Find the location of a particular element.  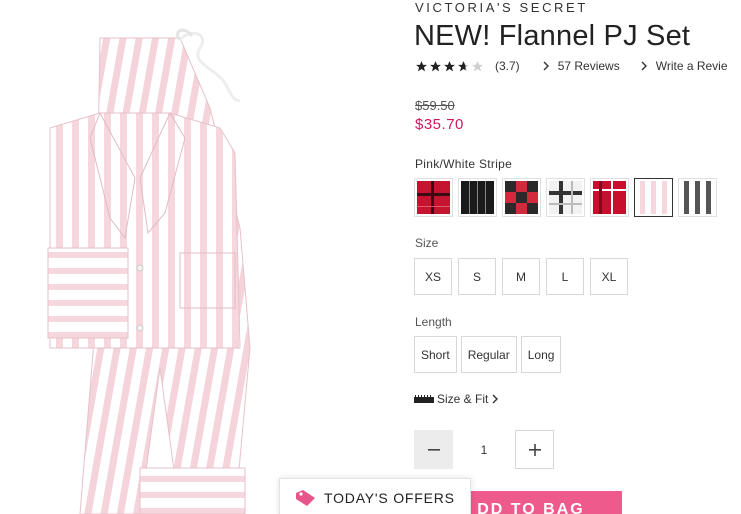

size-option-l: L is located at coordinates (565, 276).